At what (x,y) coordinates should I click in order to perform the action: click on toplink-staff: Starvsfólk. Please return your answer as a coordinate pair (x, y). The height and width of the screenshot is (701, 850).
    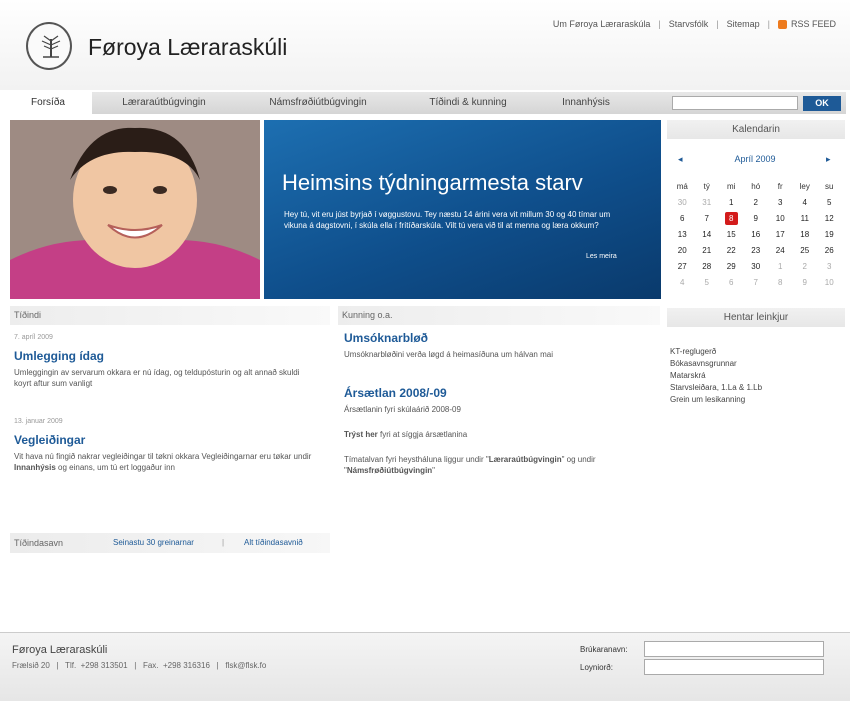
    Looking at the image, I should click on (689, 24).